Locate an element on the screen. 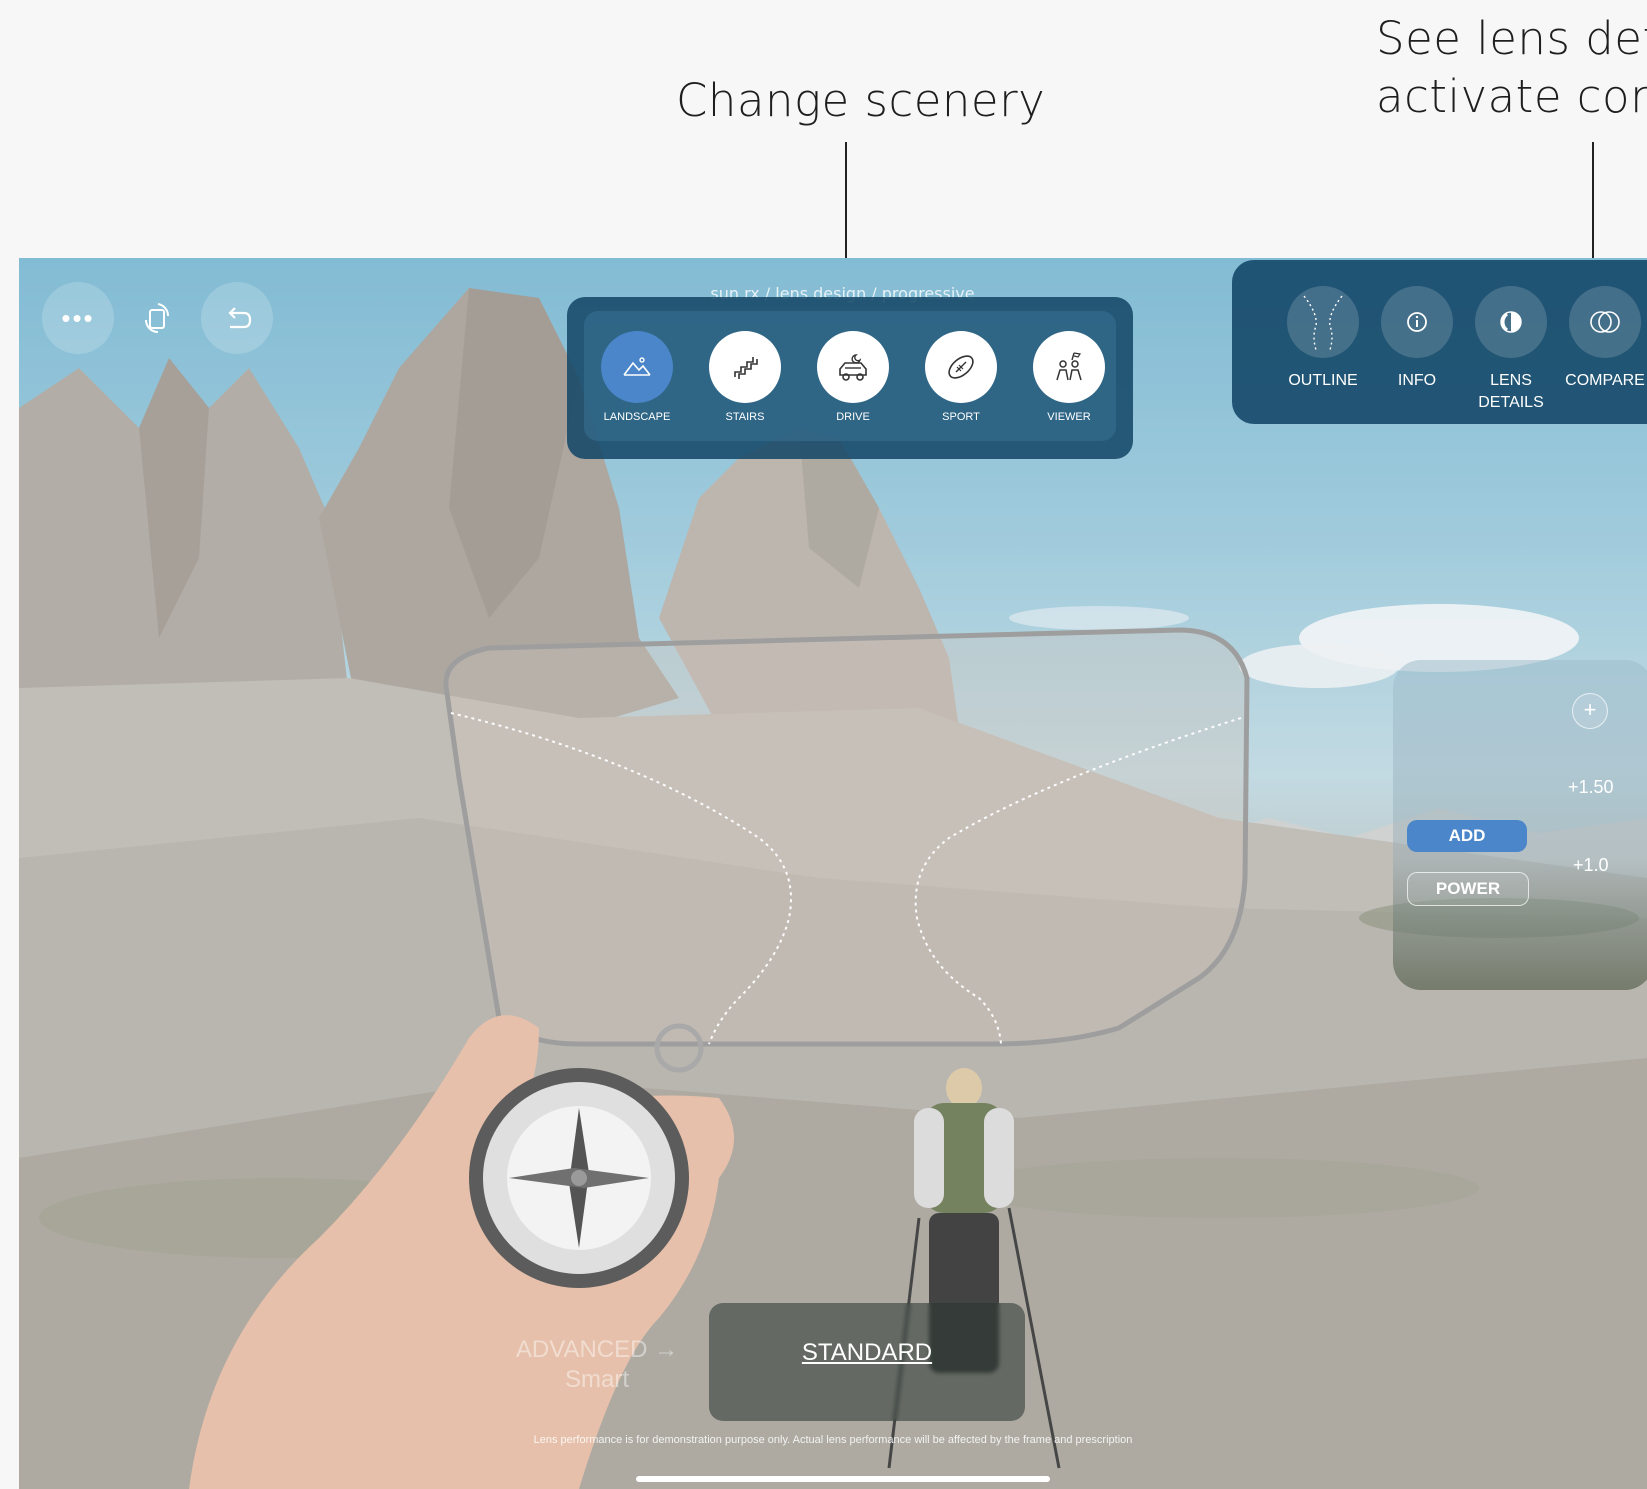 The height and width of the screenshot is (1489, 1647). lens-tools-panel: OUTLINE INFO LENS DETAILS COMPARE is located at coordinates (1439, 342).